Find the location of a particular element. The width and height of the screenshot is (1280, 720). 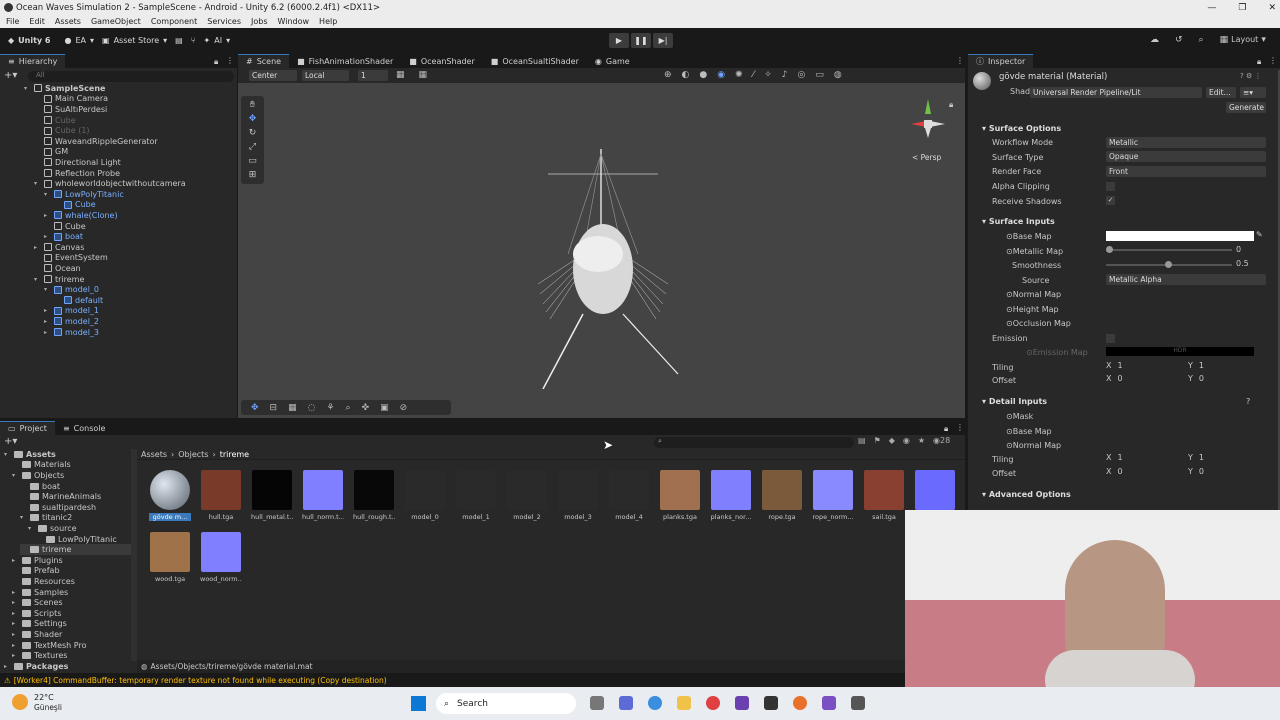

weather-icon is located at coordinates (20, 702).